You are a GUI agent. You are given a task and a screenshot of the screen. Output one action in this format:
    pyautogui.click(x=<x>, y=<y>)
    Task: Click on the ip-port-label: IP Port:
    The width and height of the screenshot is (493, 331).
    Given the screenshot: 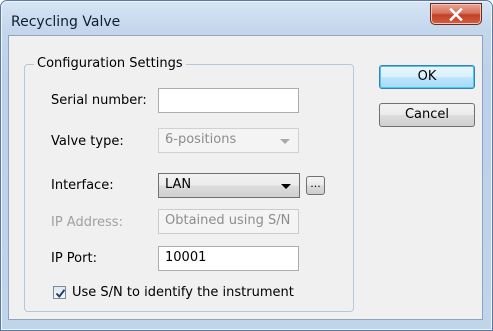 What is the action you would take?
    pyautogui.click(x=74, y=258)
    